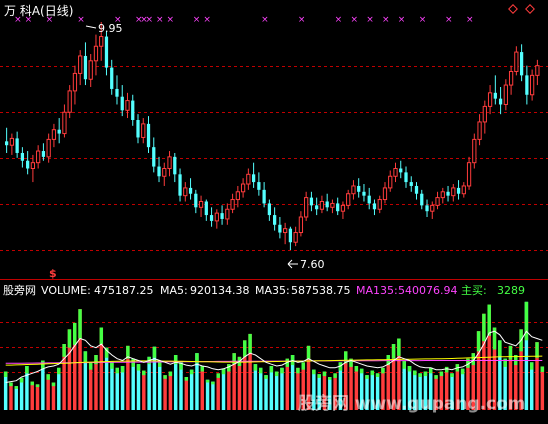 This screenshot has width=548, height=424. What do you see at coordinates (511, 290) in the screenshot?
I see `mainbuy-value: 3289` at bounding box center [511, 290].